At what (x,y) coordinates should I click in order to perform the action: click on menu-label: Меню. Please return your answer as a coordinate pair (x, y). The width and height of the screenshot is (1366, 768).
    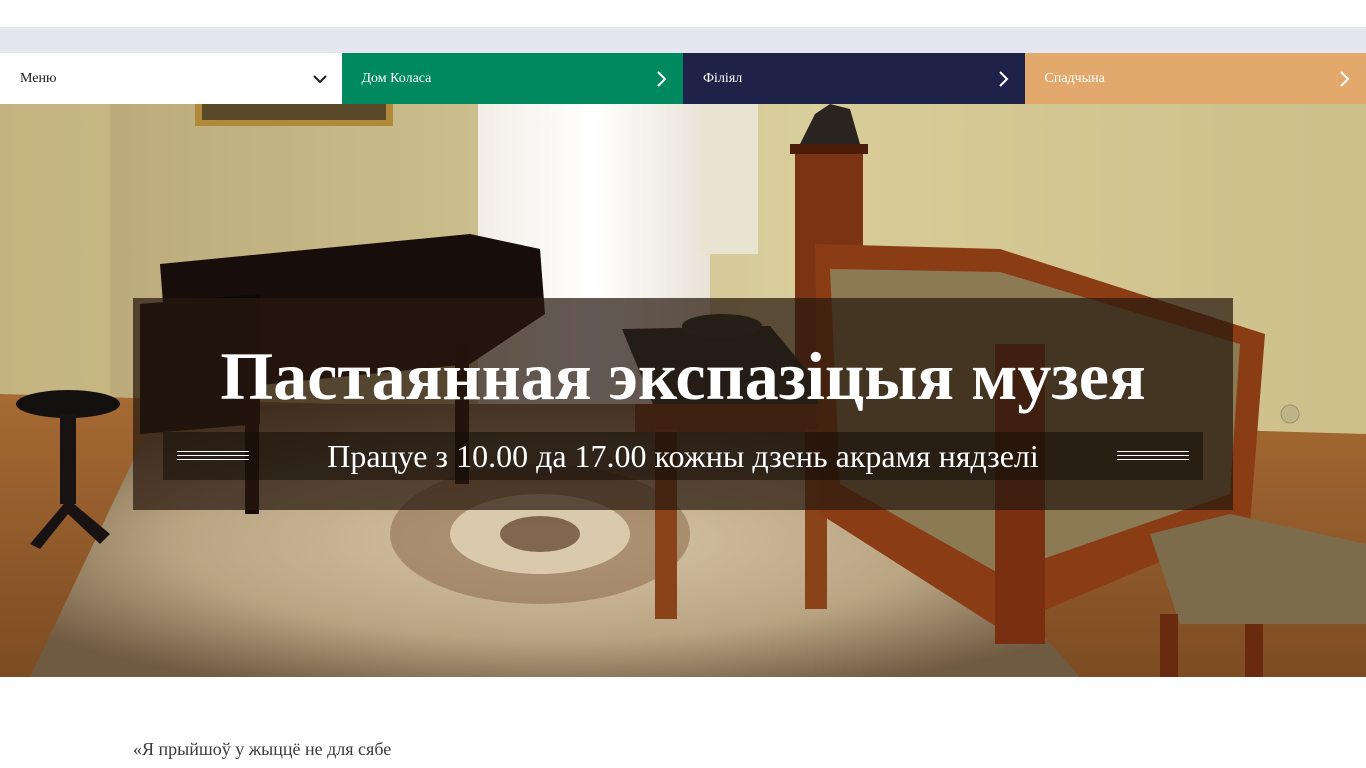
    Looking at the image, I should click on (38, 78).